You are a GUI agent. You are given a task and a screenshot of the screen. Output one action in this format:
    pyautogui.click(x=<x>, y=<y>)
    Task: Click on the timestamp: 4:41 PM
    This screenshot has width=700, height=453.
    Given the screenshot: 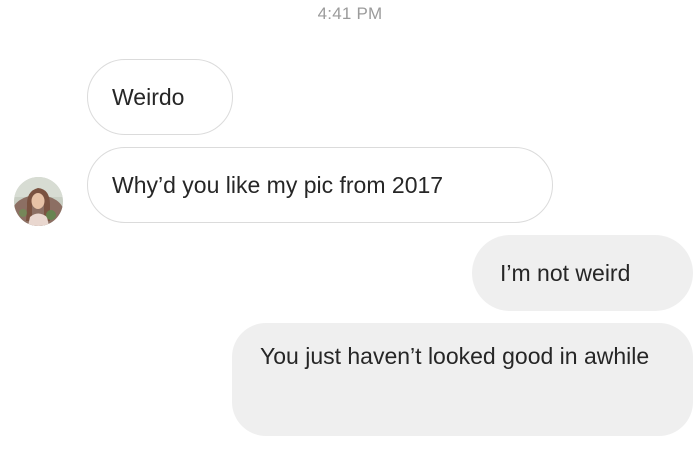 What is the action you would take?
    pyautogui.click(x=350, y=13)
    